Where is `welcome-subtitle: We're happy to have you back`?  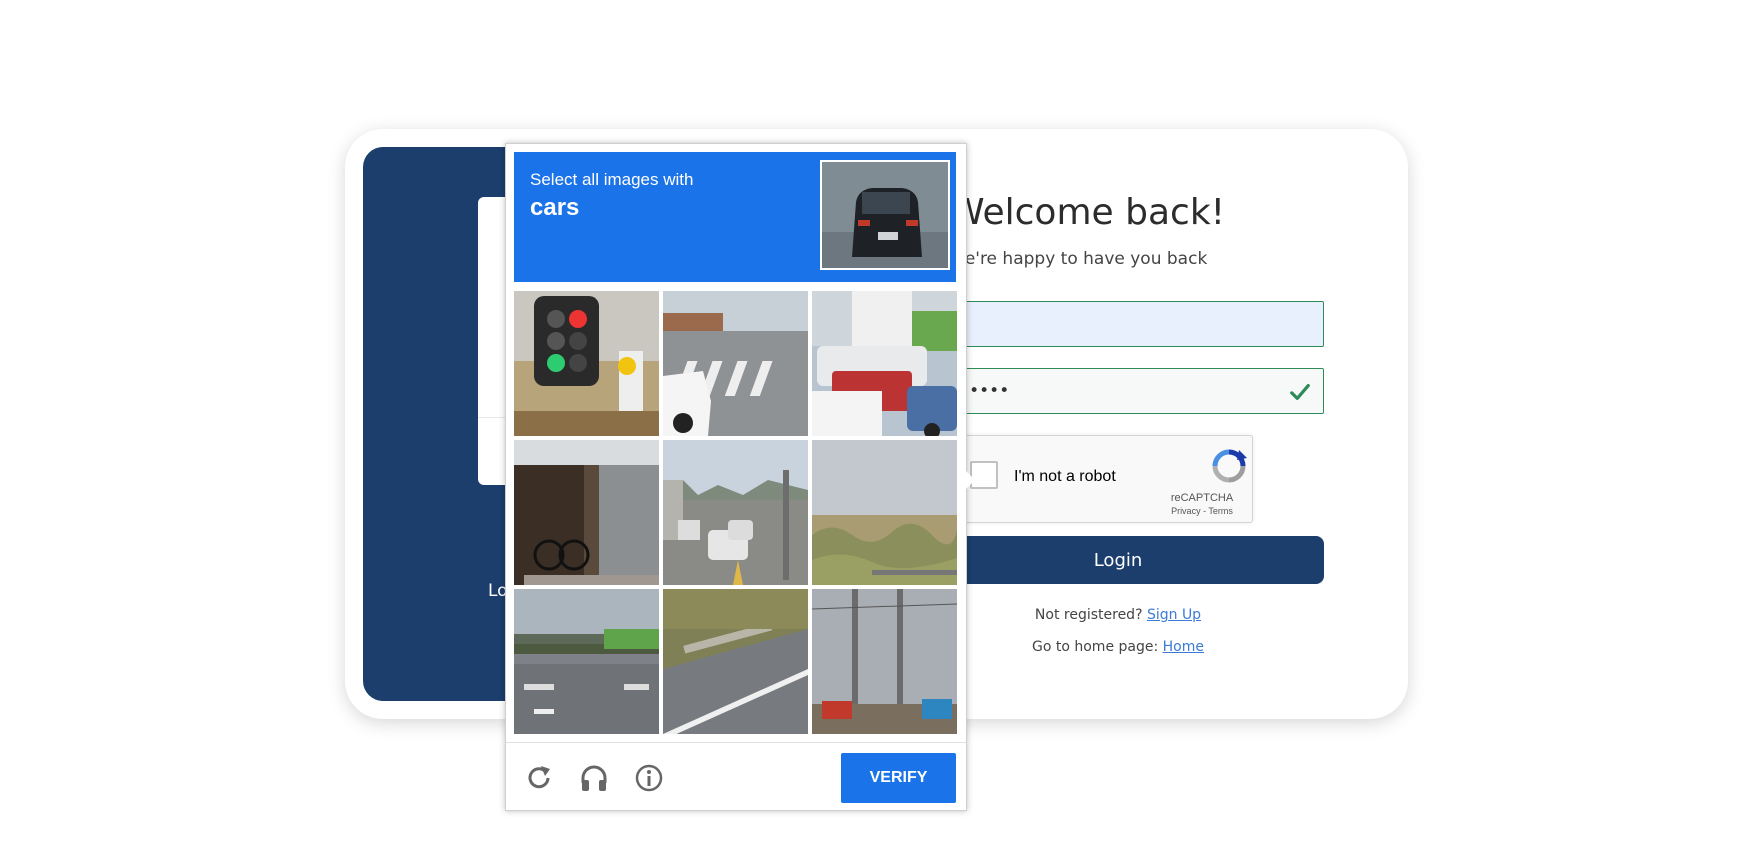 welcome-subtitle: We're happy to have you back is located at coordinates (1078, 259).